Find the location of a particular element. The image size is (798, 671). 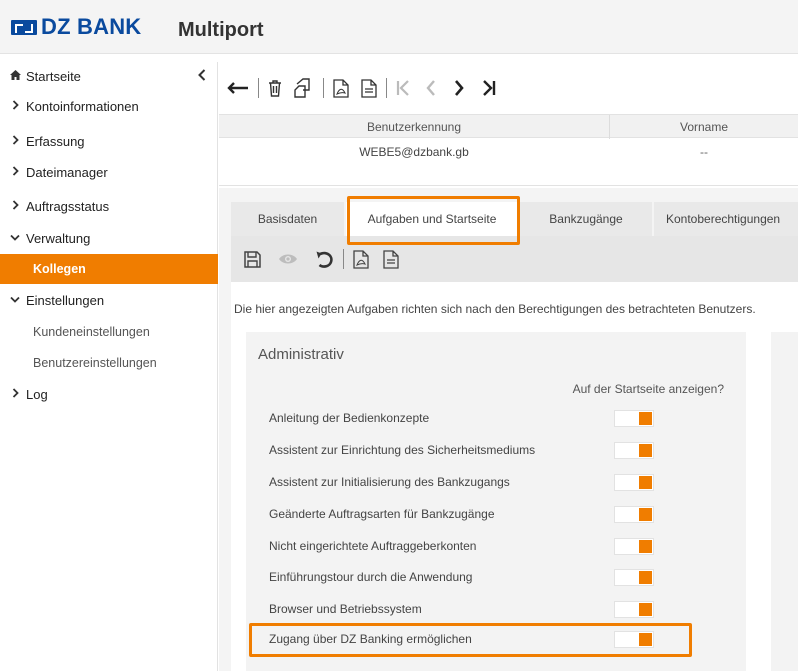

tab-label: Bankzugänge is located at coordinates (586, 219).